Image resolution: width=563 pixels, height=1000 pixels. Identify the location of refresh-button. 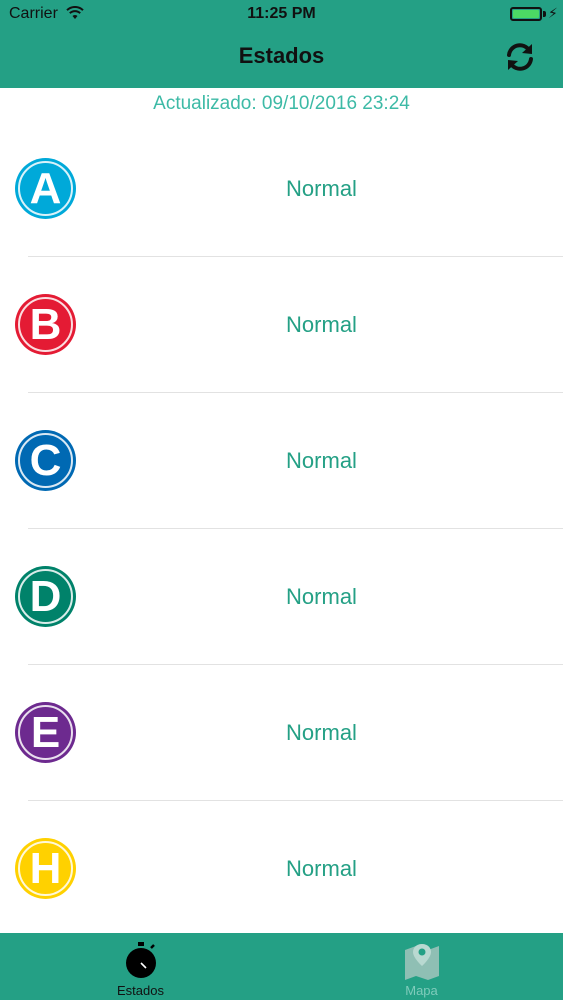
(520, 57).